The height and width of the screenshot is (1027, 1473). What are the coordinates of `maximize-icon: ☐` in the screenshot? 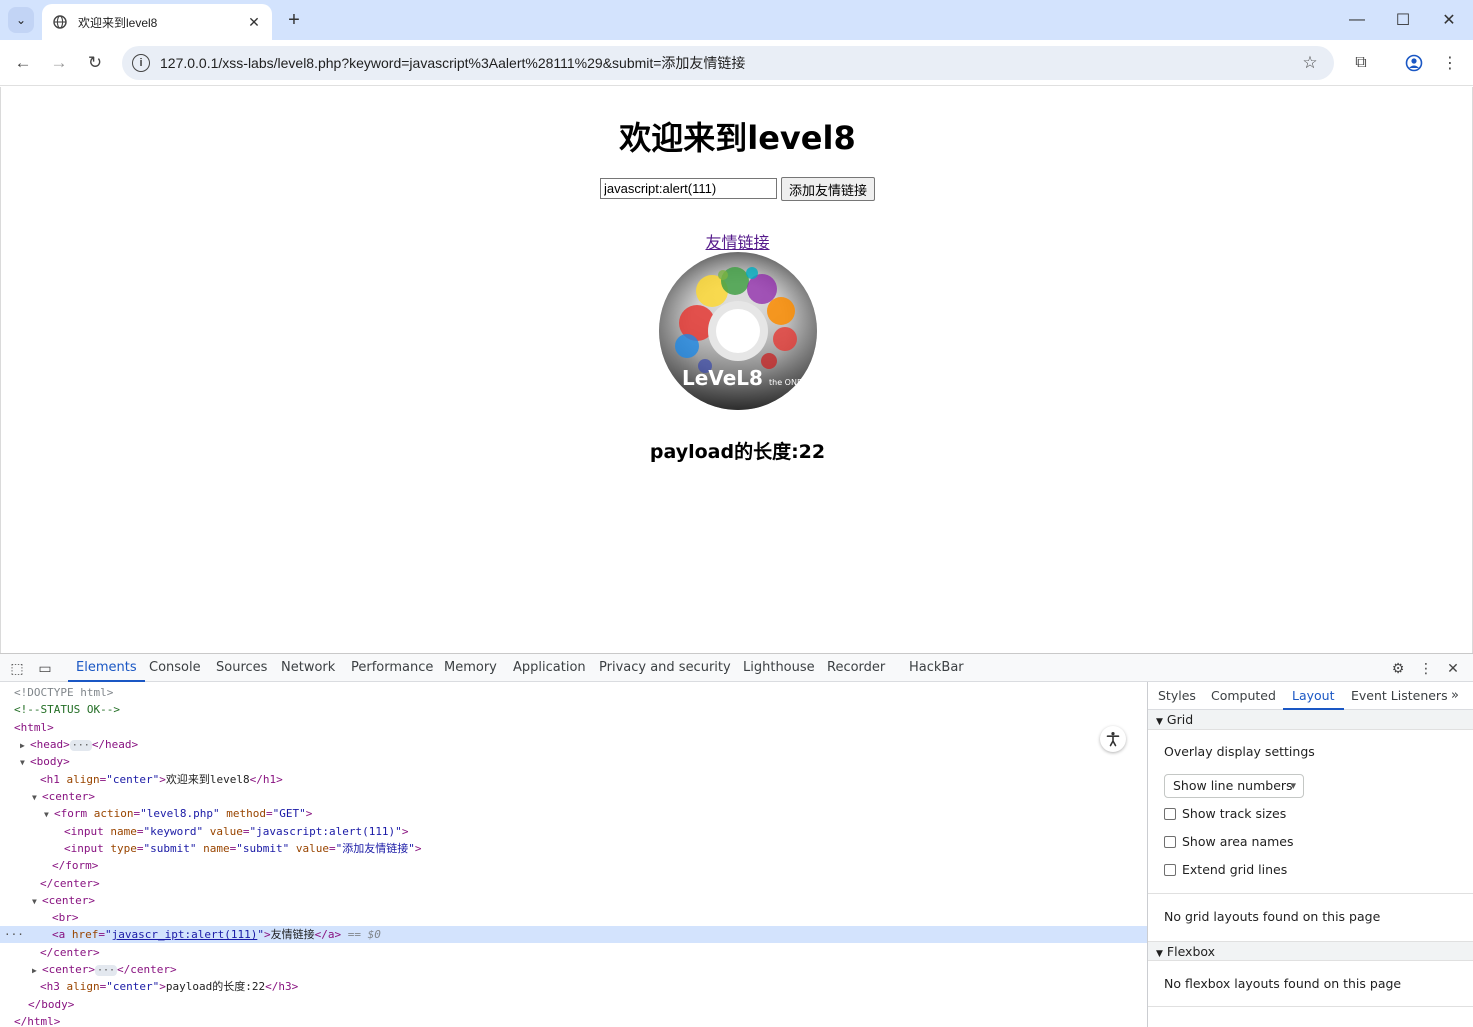 It's located at (1403, 20).